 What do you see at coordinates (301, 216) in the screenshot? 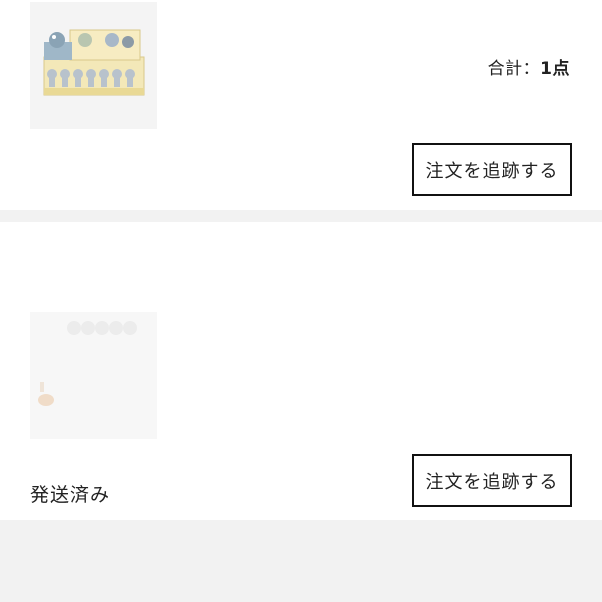
I see `card-divider` at bounding box center [301, 216].